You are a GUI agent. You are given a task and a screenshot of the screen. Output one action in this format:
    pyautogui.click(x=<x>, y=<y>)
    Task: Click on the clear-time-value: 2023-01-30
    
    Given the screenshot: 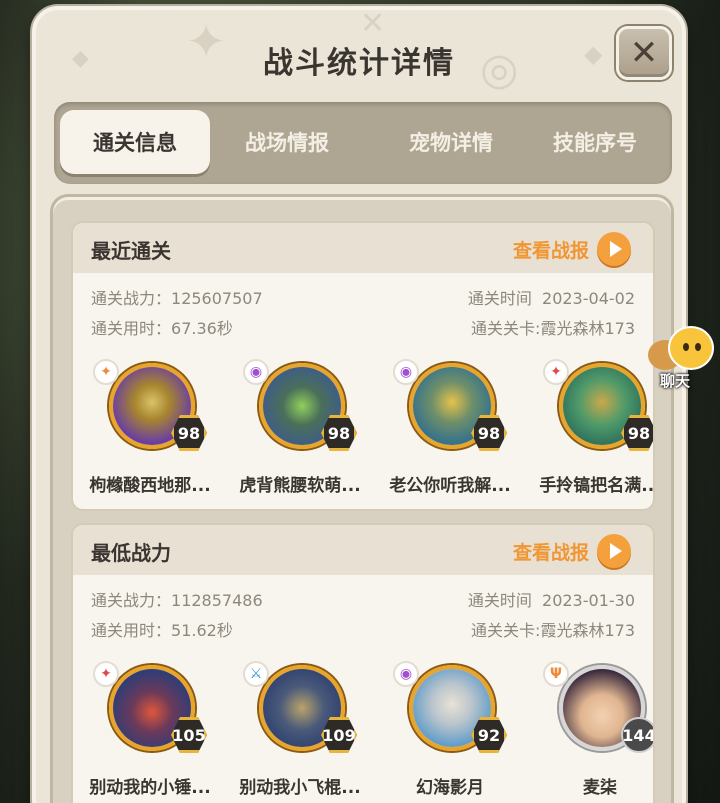 What is the action you would take?
    pyautogui.click(x=588, y=600)
    